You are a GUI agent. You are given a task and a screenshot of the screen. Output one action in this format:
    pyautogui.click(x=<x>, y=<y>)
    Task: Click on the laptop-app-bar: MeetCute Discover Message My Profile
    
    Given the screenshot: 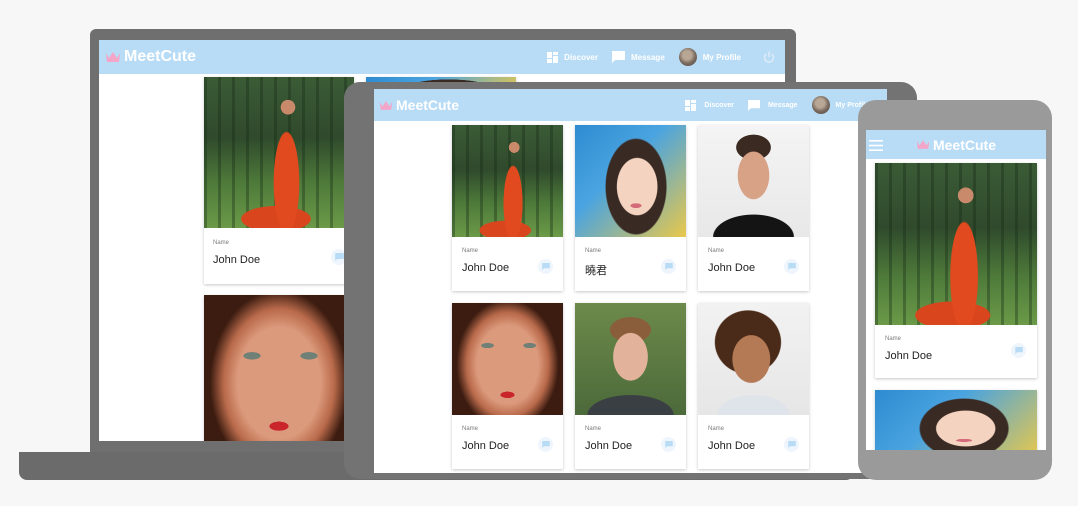 What is the action you would take?
    pyautogui.click(x=442, y=57)
    